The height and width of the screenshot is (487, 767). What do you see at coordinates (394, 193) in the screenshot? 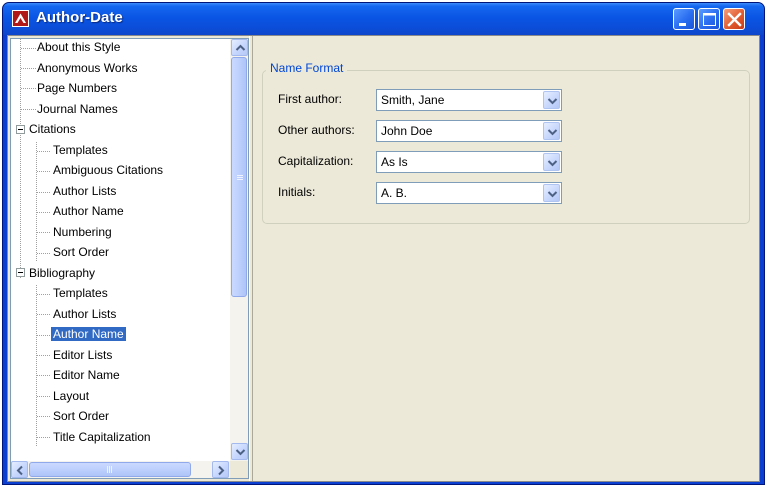
I see `initials-value: A. B.` at bounding box center [394, 193].